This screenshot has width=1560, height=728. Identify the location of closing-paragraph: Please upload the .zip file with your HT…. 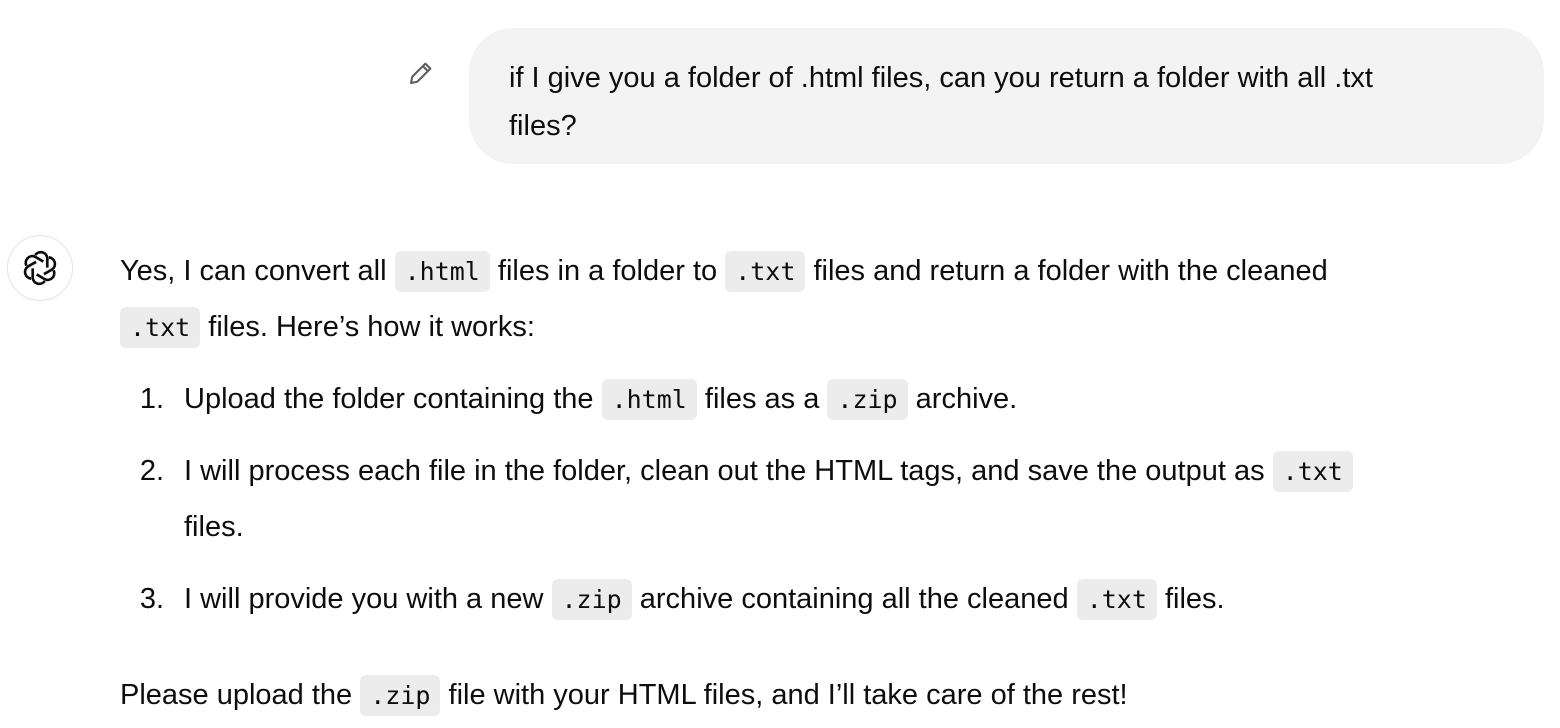
(624, 695).